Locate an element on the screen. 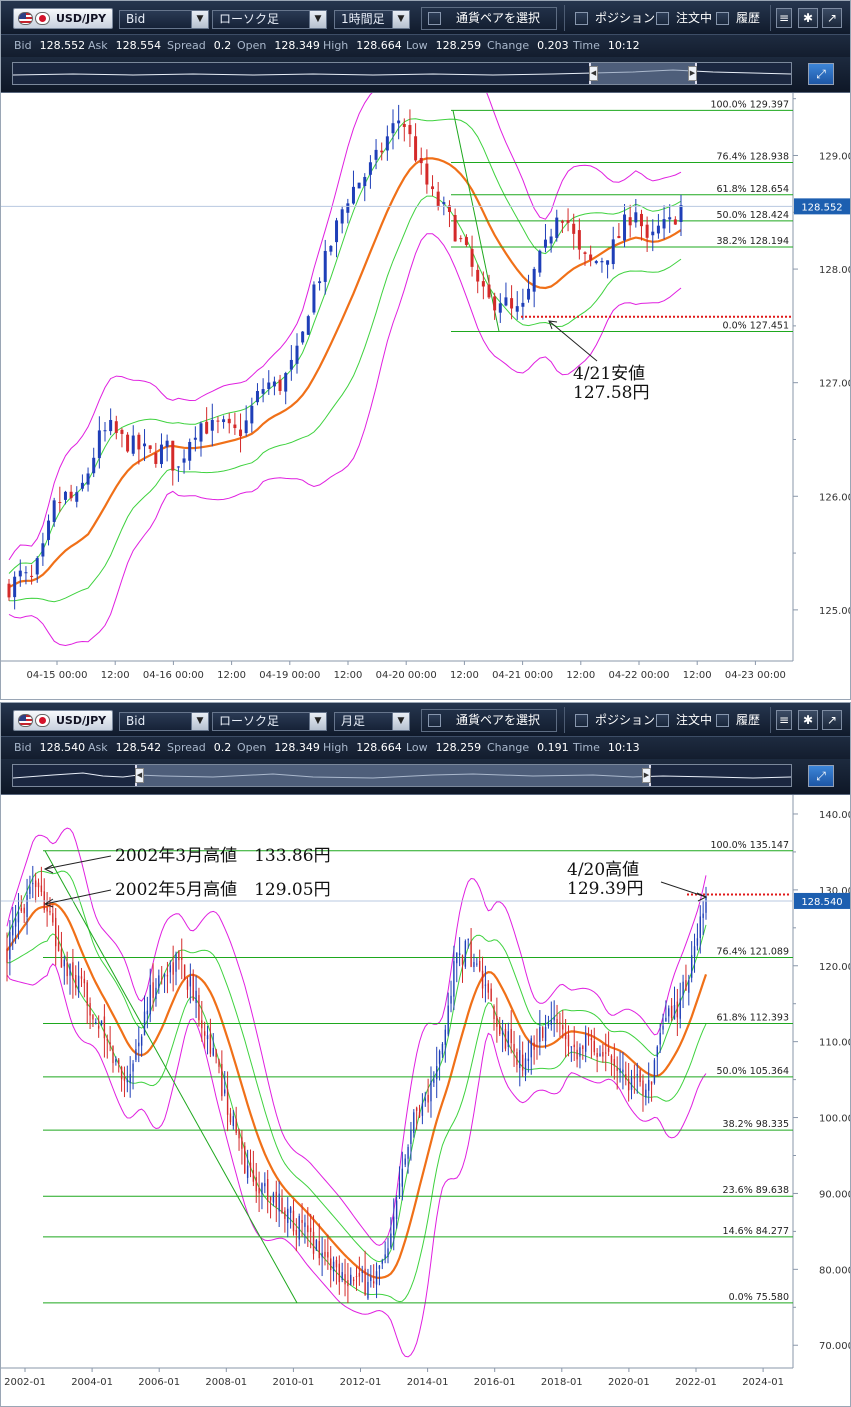 The image size is (851, 1407). y-tick-label: 125.000 is located at coordinates (834, 611).